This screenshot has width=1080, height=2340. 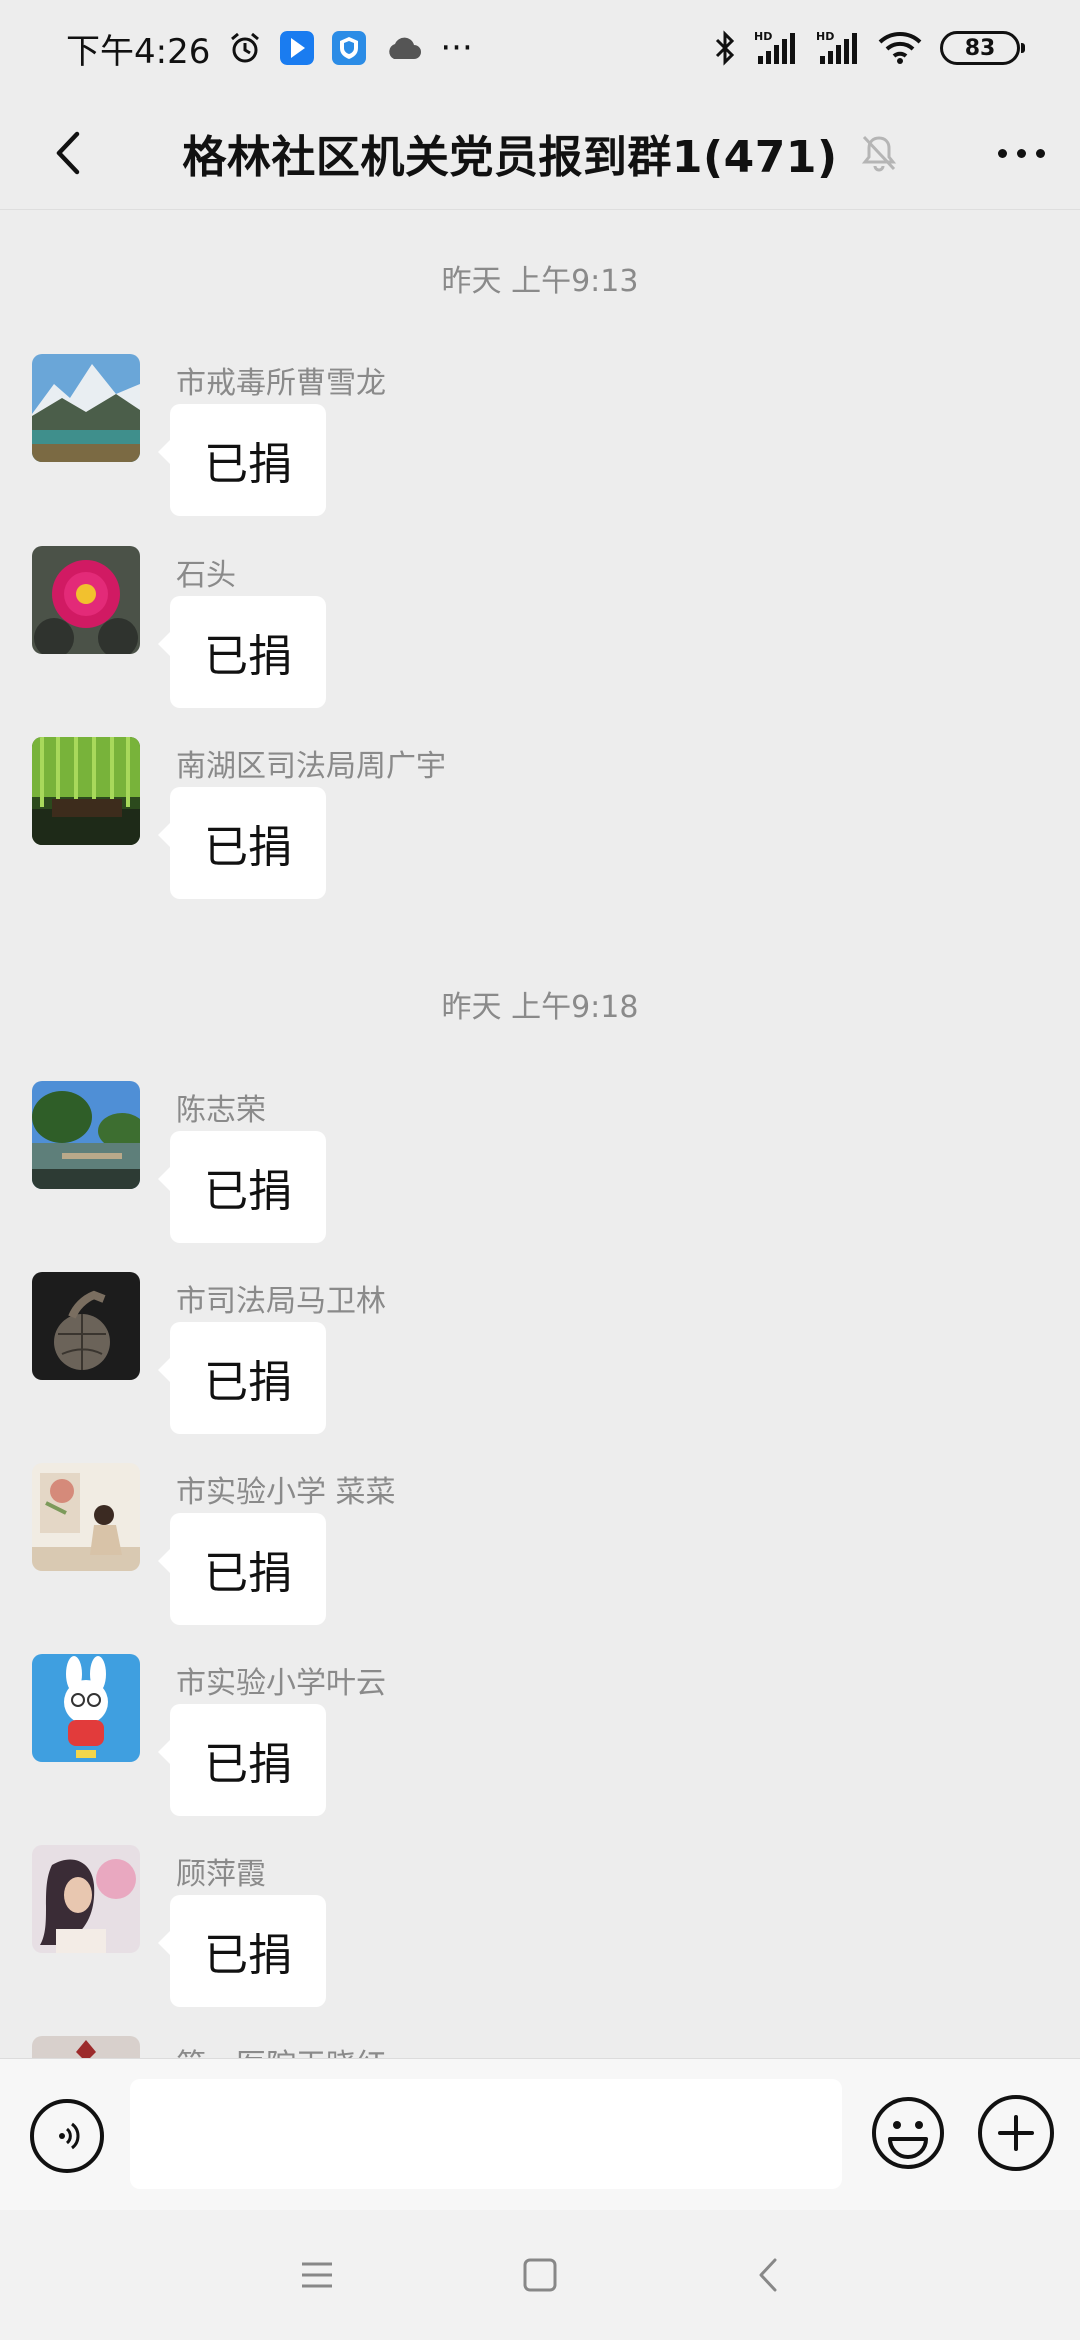 What do you see at coordinates (486, 2134) in the screenshot?
I see `message-input` at bounding box center [486, 2134].